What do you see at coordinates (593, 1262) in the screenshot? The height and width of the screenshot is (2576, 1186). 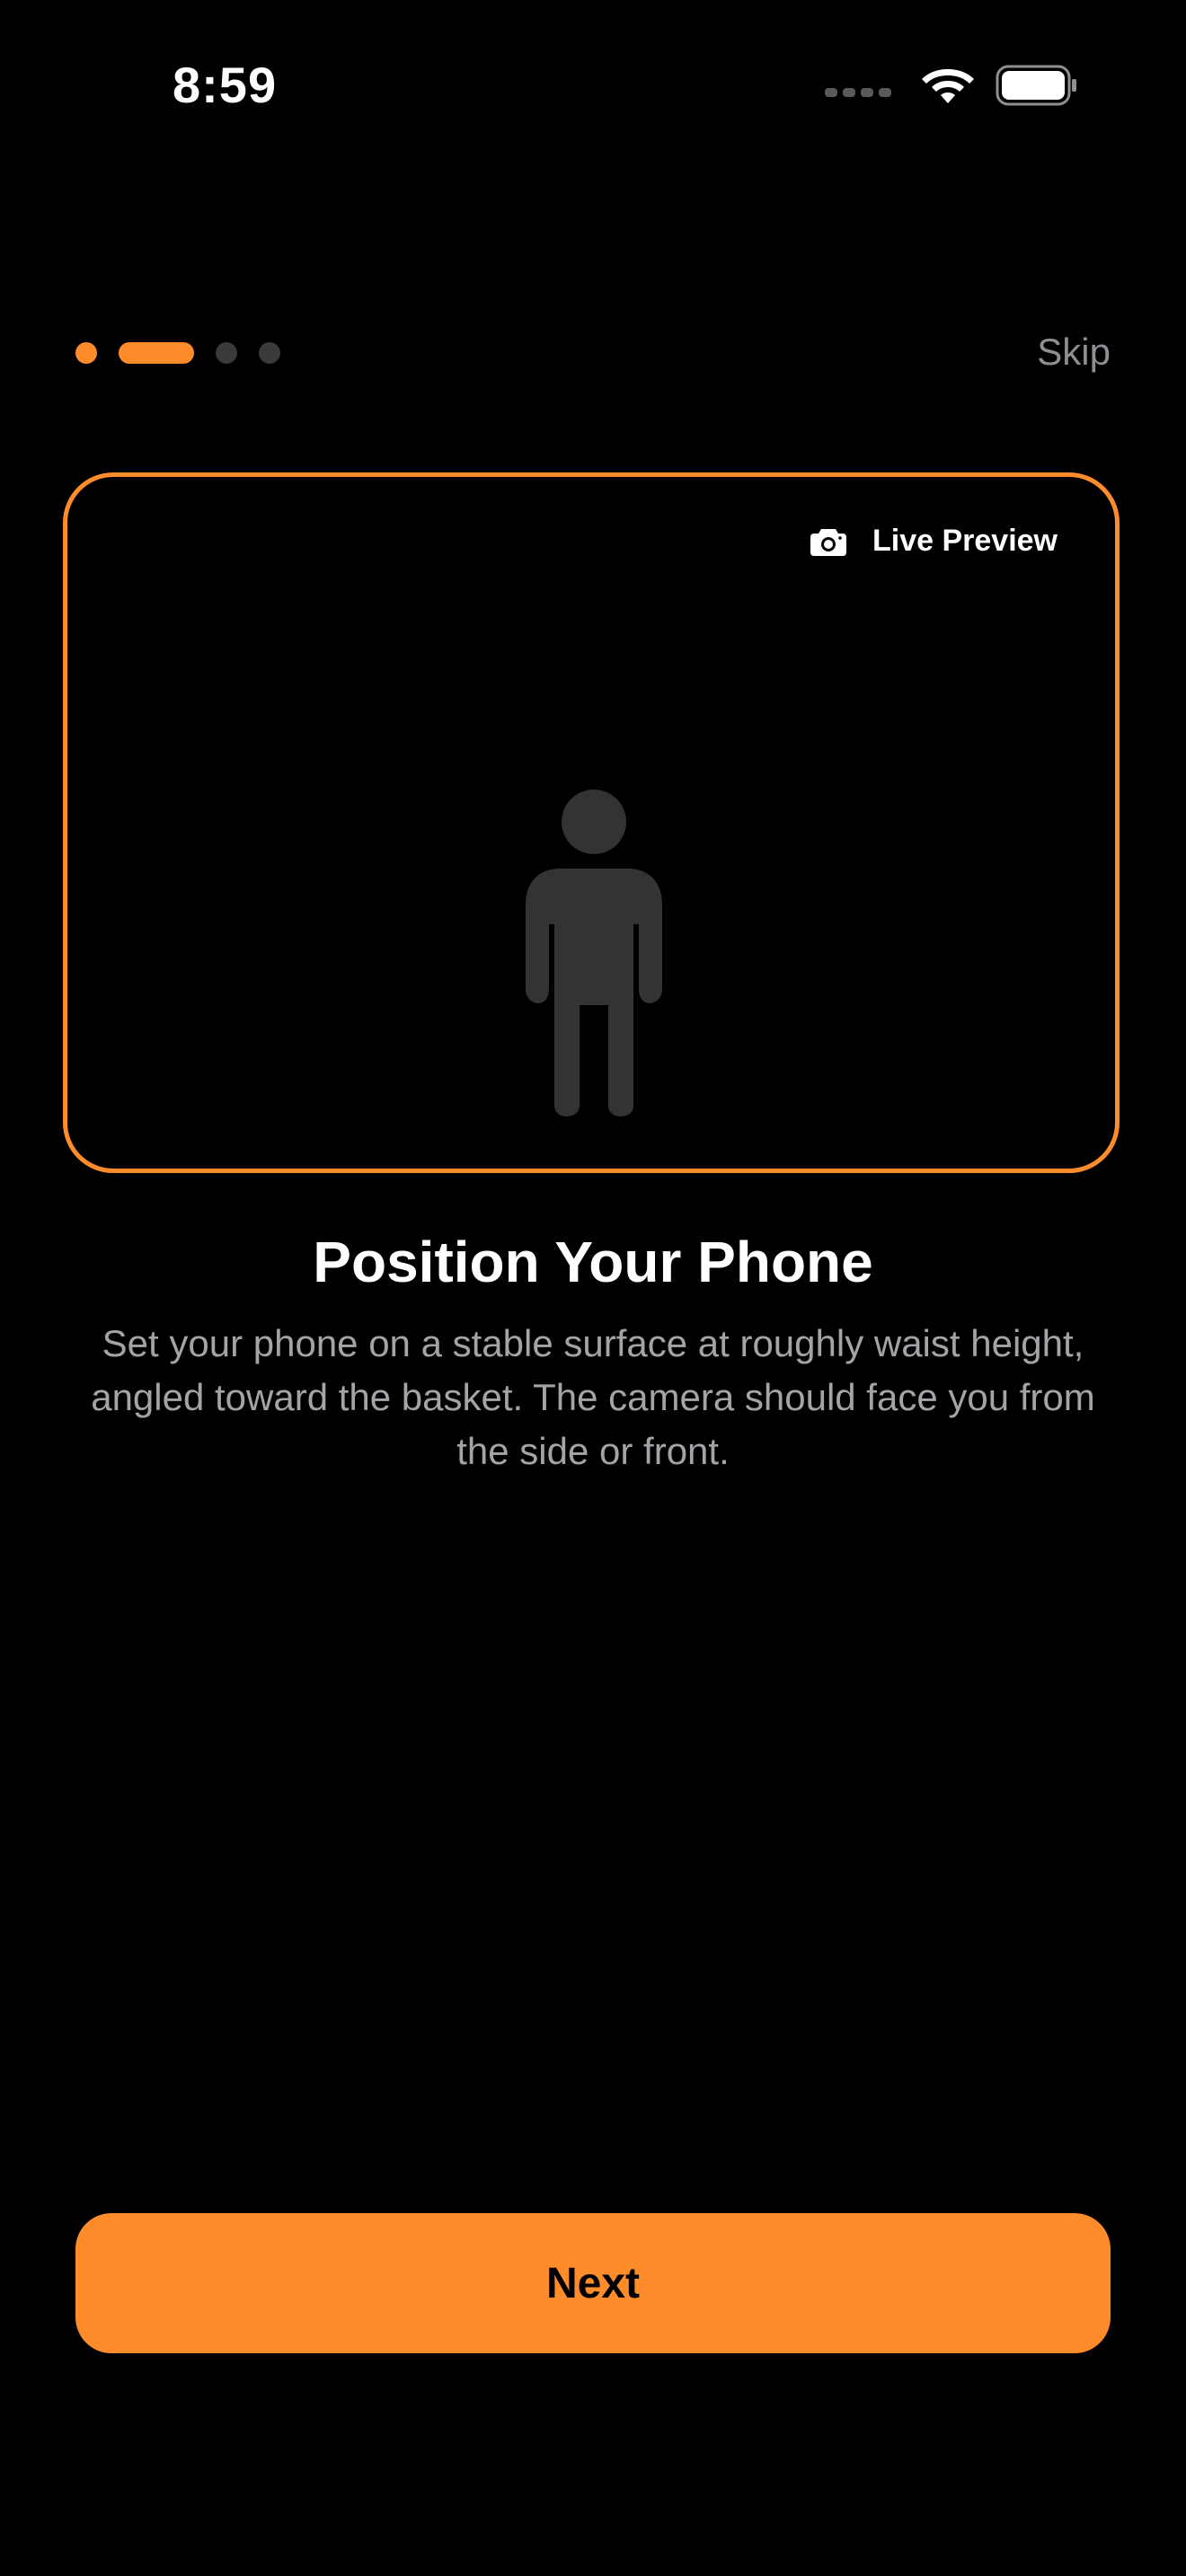 I see `page-title: Position Your Phone` at bounding box center [593, 1262].